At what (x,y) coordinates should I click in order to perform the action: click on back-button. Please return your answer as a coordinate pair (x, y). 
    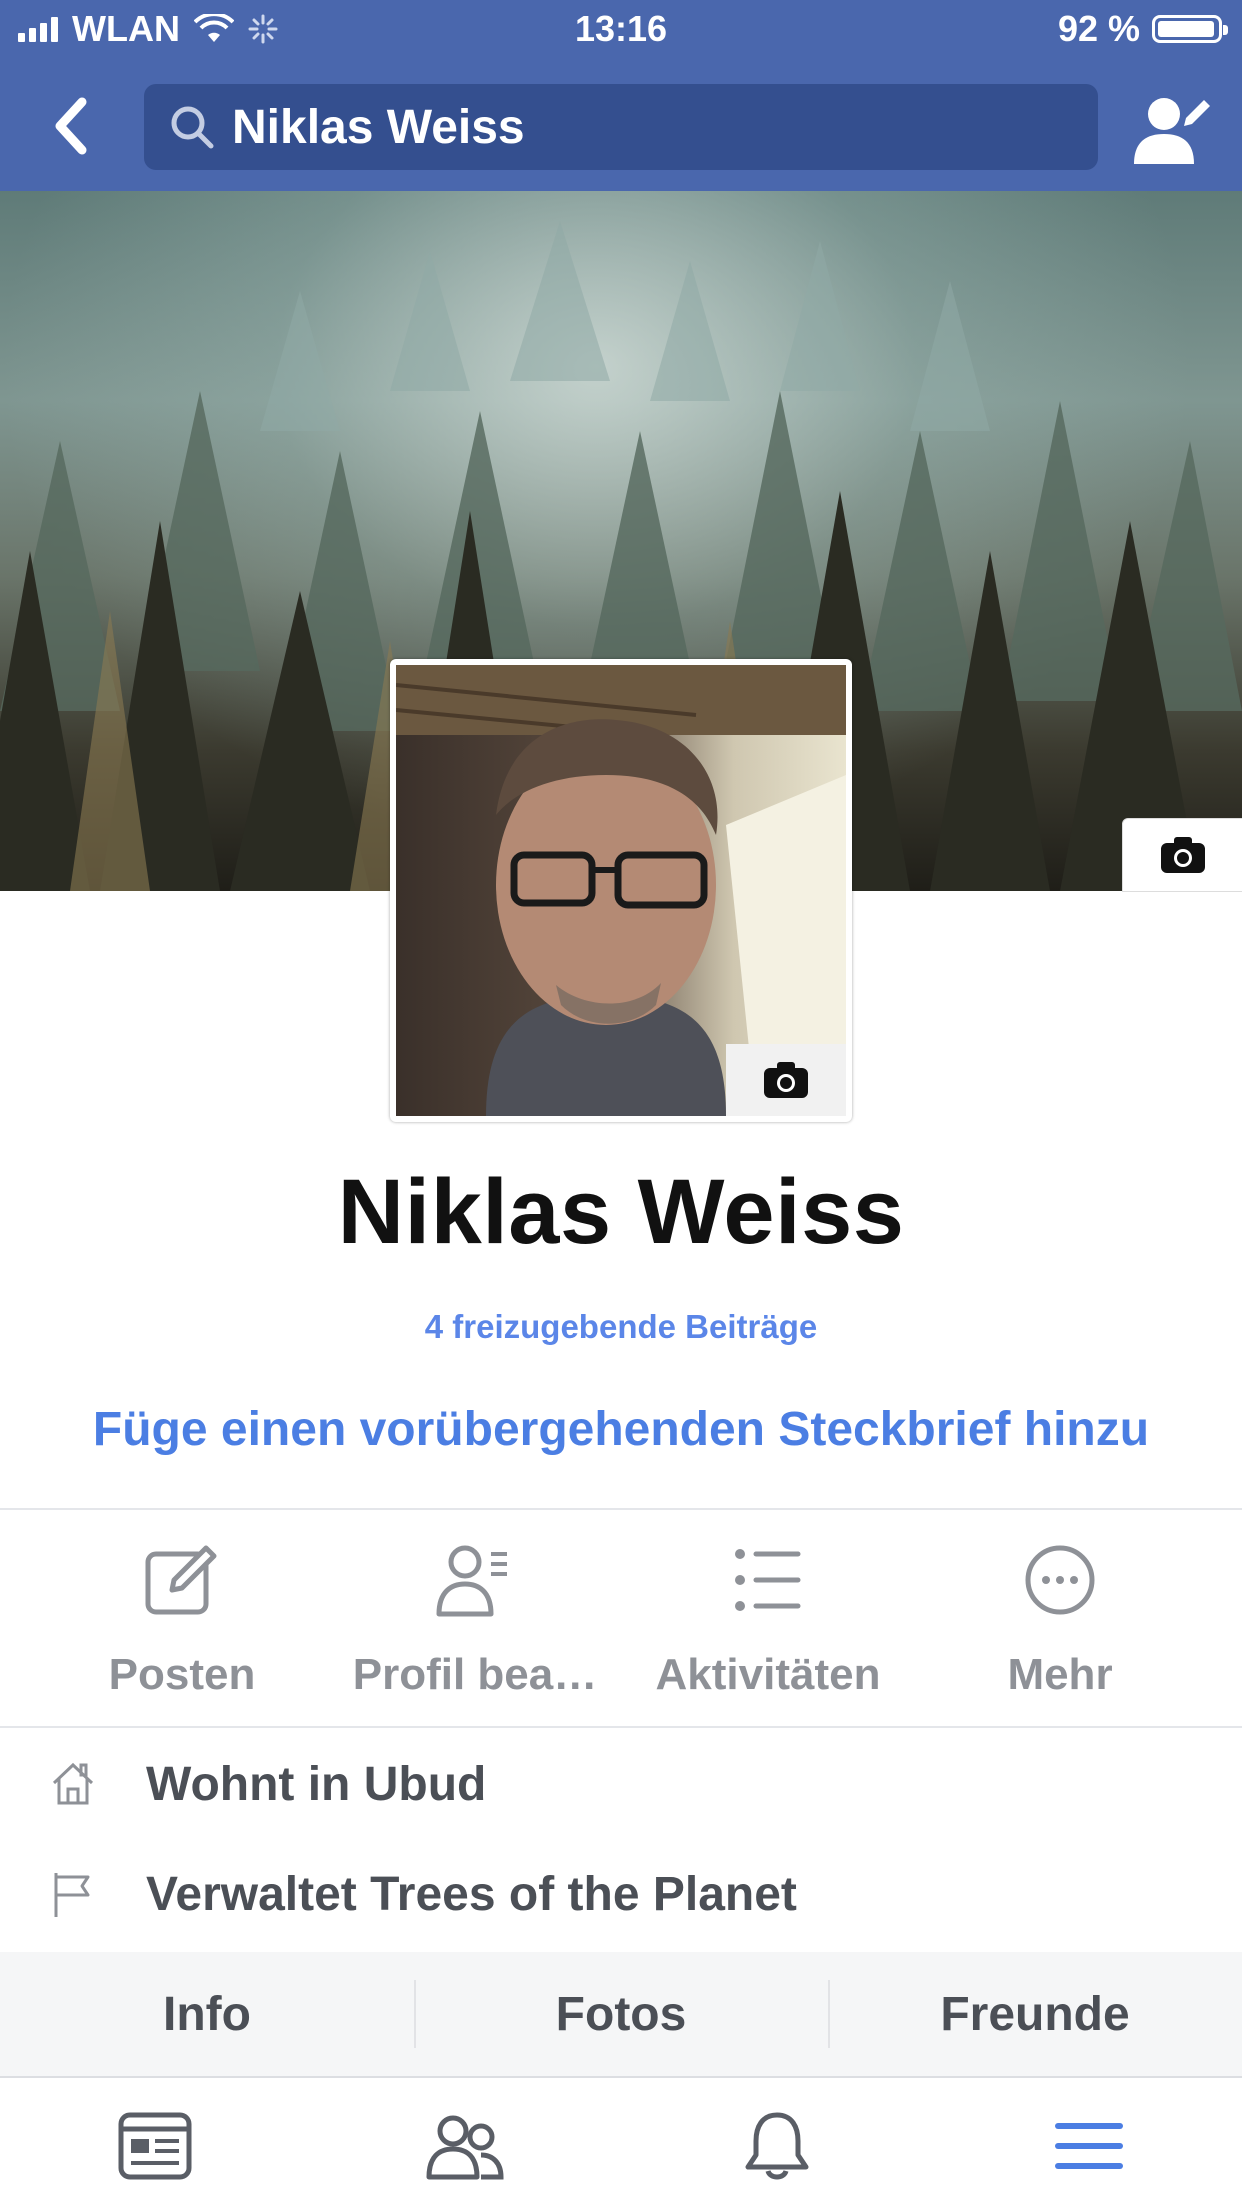
    Looking at the image, I should click on (73, 126).